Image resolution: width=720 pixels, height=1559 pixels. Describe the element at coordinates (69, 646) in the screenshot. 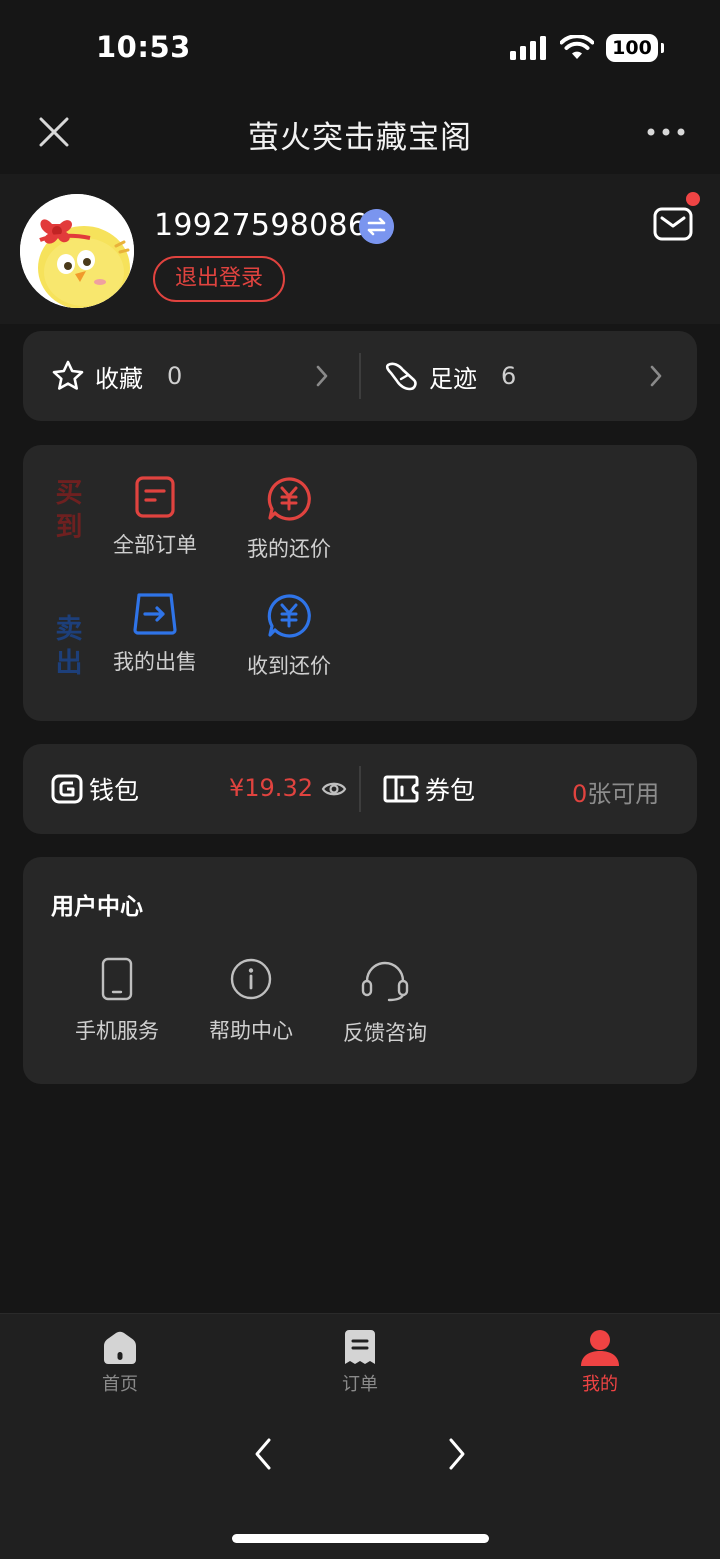

I see `sell-section-label: 卖出` at that location.